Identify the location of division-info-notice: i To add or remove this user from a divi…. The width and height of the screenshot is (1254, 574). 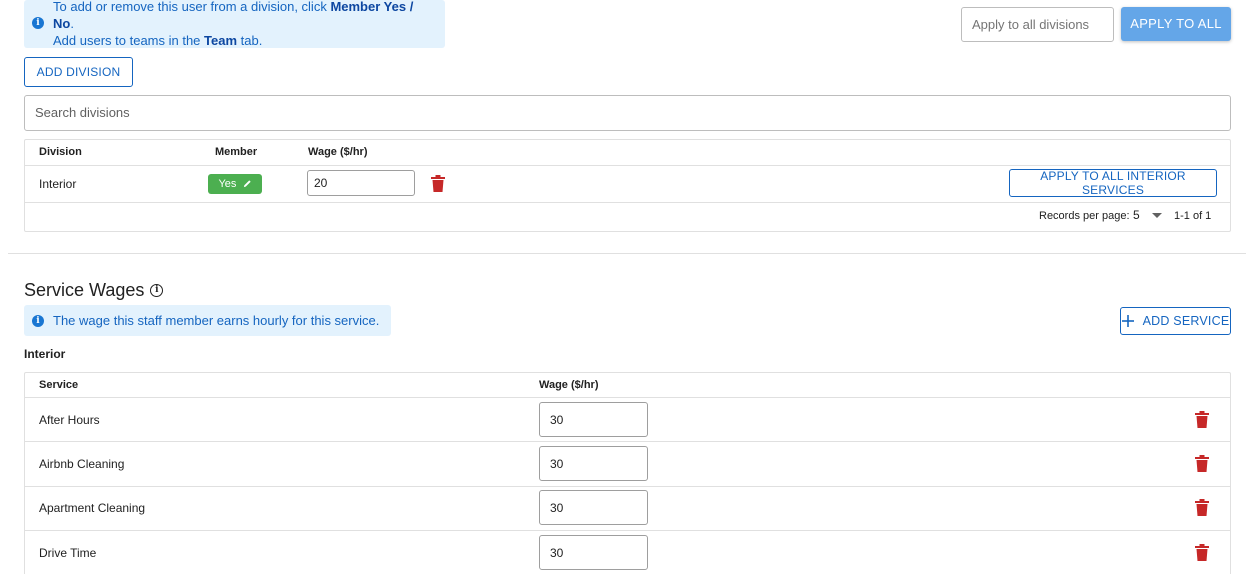
(234, 24).